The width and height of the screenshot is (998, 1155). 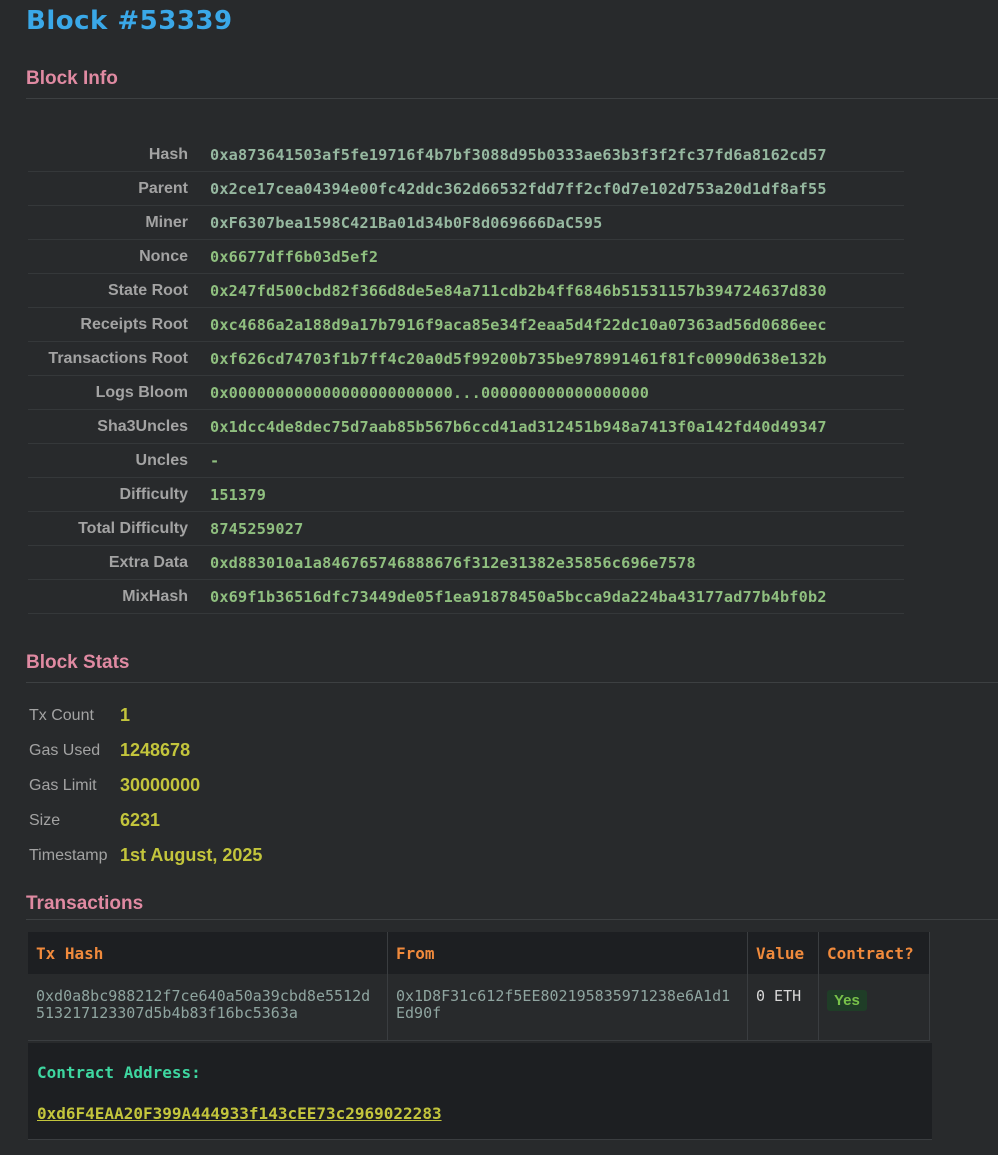 What do you see at coordinates (133, 528) in the screenshot?
I see `info-label: Total Difficulty` at bounding box center [133, 528].